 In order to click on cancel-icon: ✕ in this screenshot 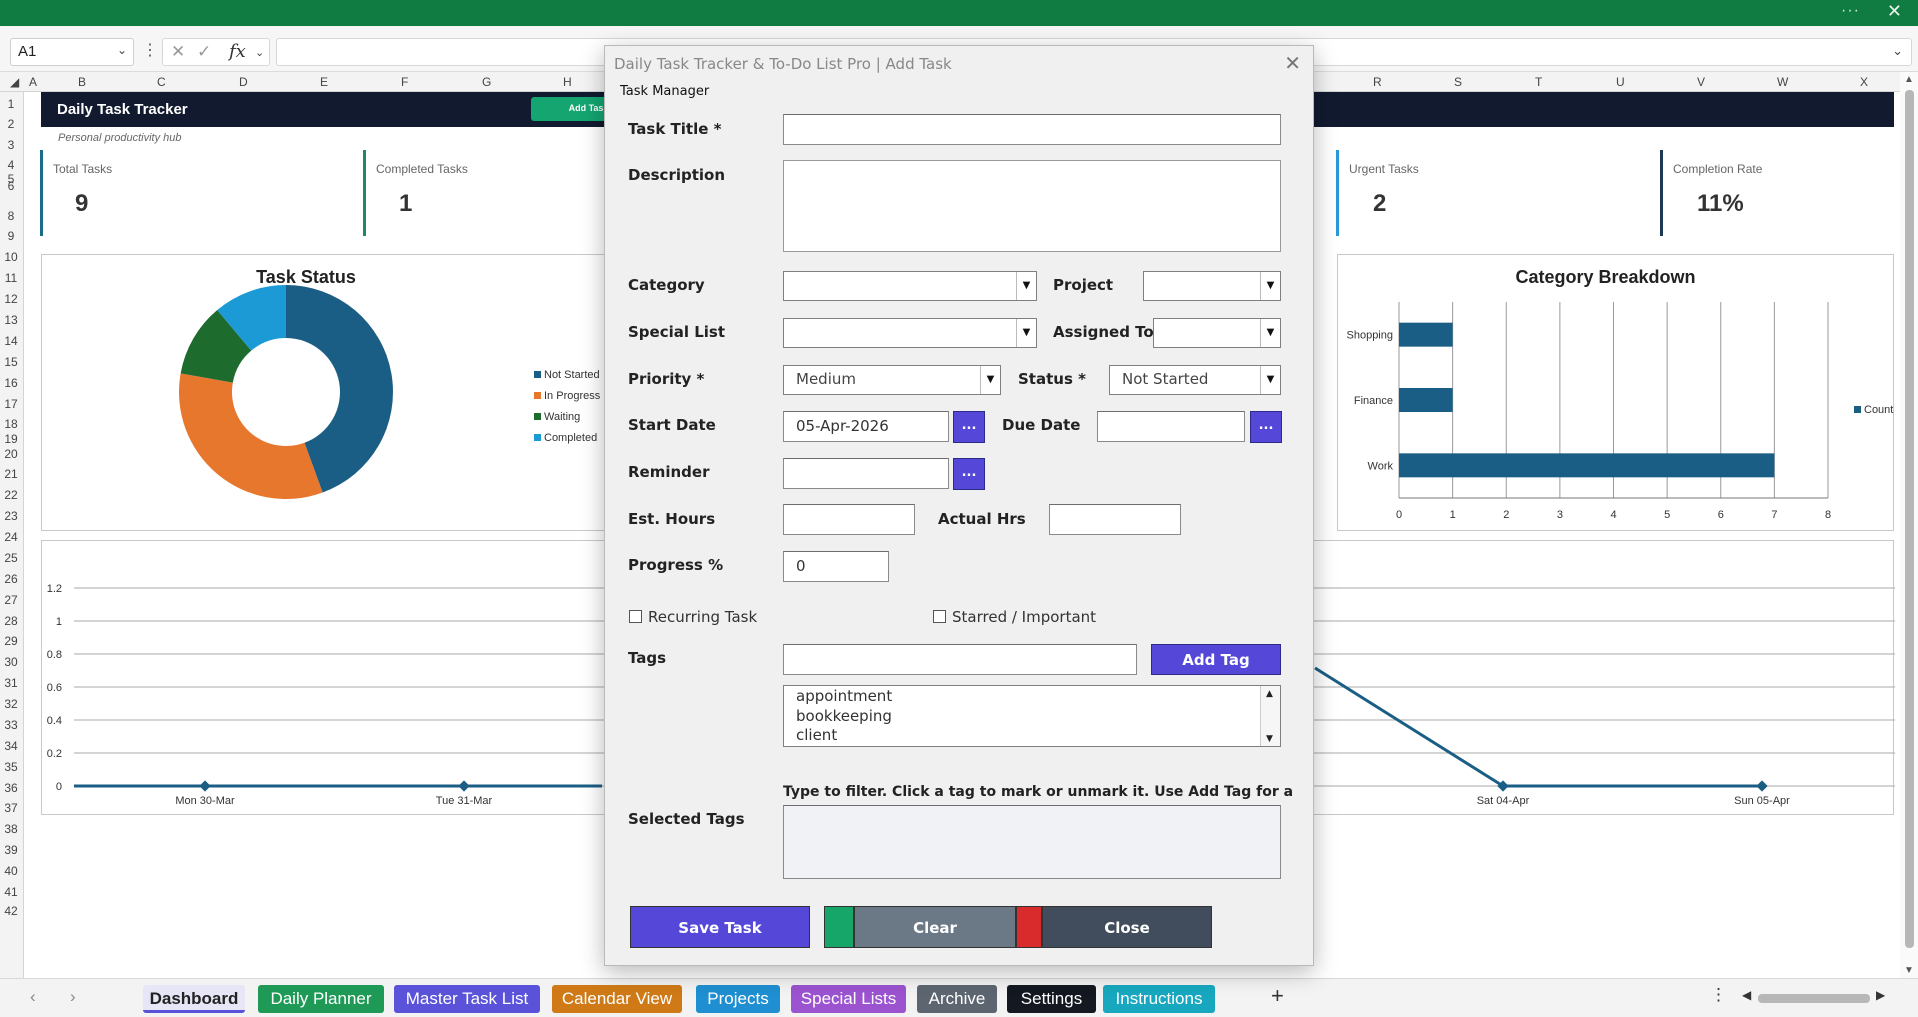, I will do `click(178, 52)`.